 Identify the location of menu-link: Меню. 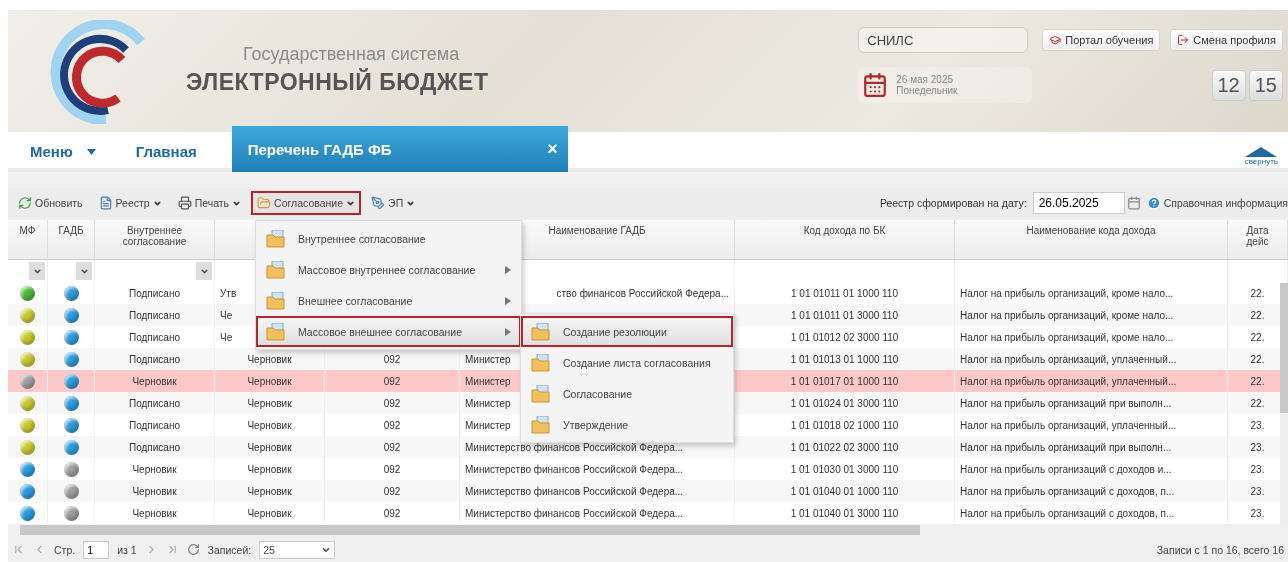
(51, 151).